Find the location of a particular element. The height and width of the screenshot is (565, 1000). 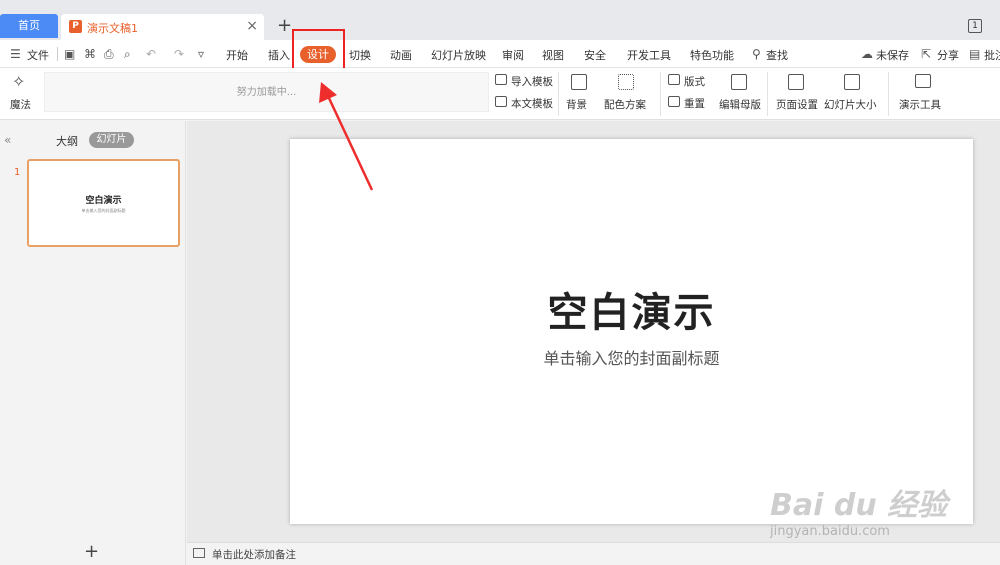

slide-thumbnail: 空白演示 单击输入您的封面副标题 is located at coordinates (103, 203).